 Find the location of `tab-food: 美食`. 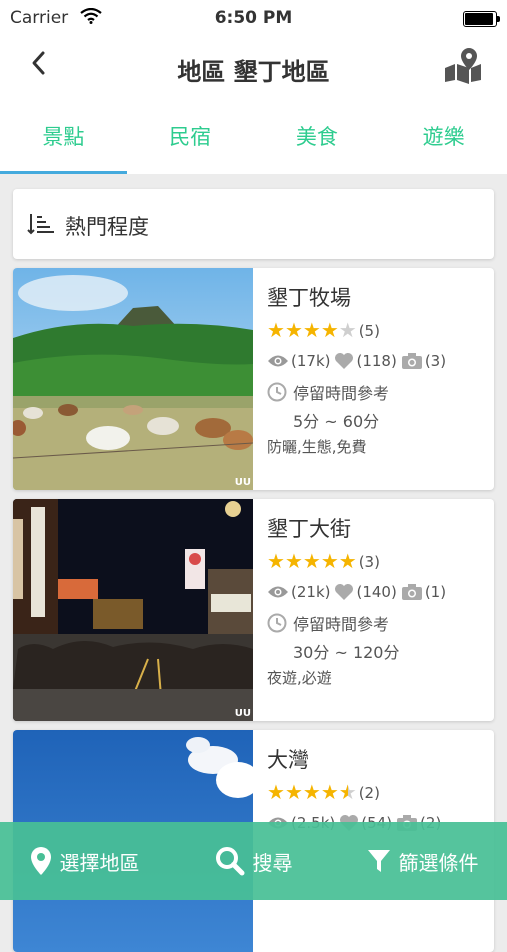

tab-food: 美食 is located at coordinates (317, 137).